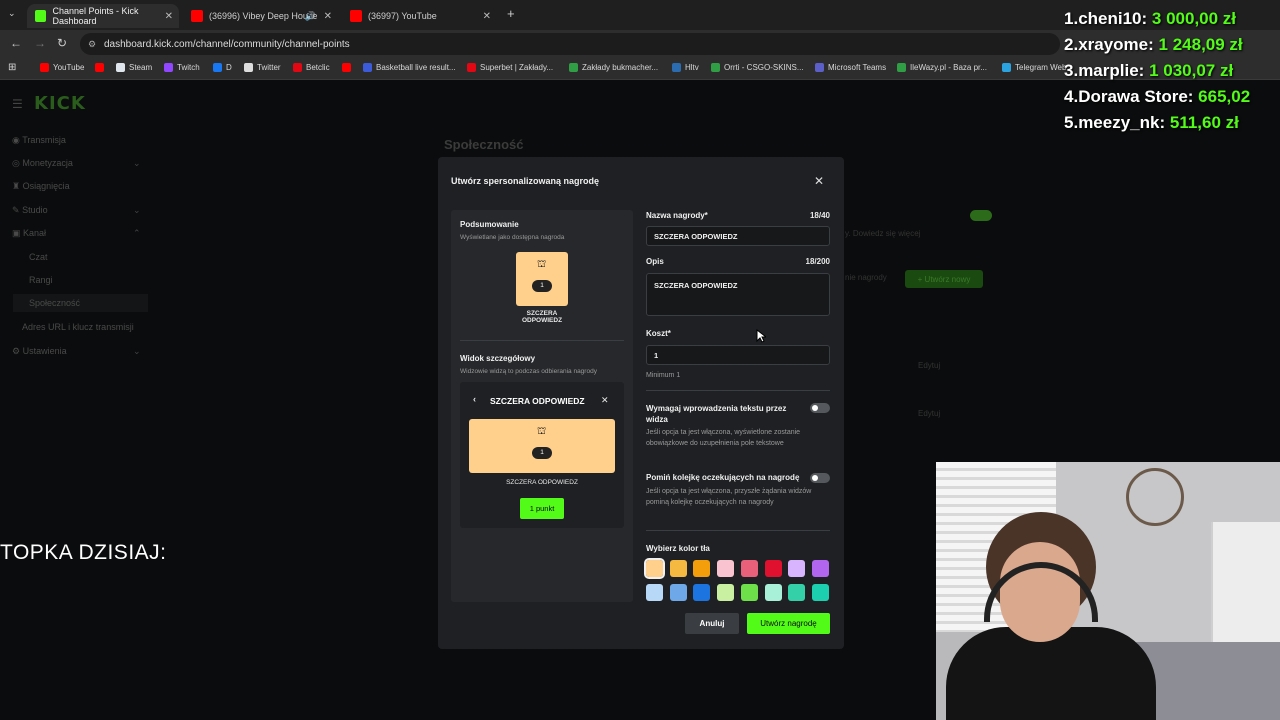 The width and height of the screenshot is (1280, 720). I want to click on apps-grid-icon: ⊞, so click(12, 67).